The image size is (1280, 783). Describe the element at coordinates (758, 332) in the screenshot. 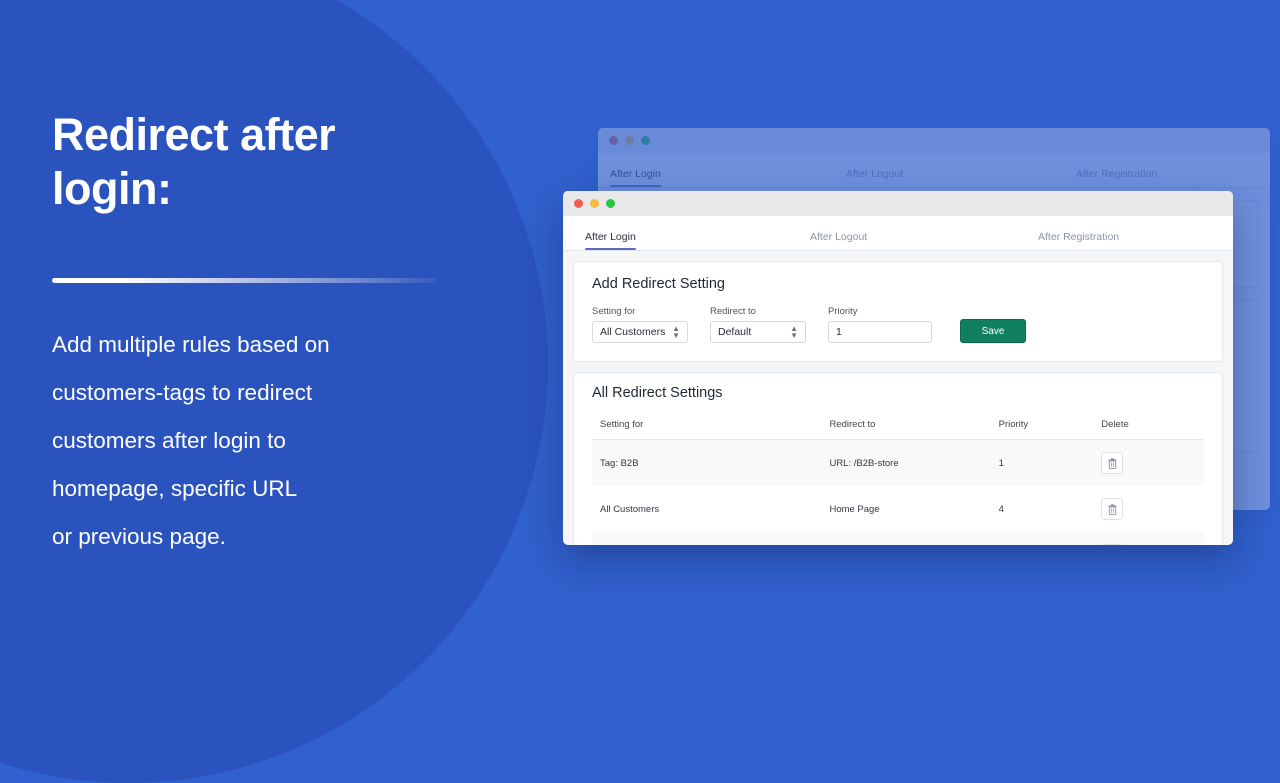

I see `redirect-to-select: Default ▲ ▼` at that location.